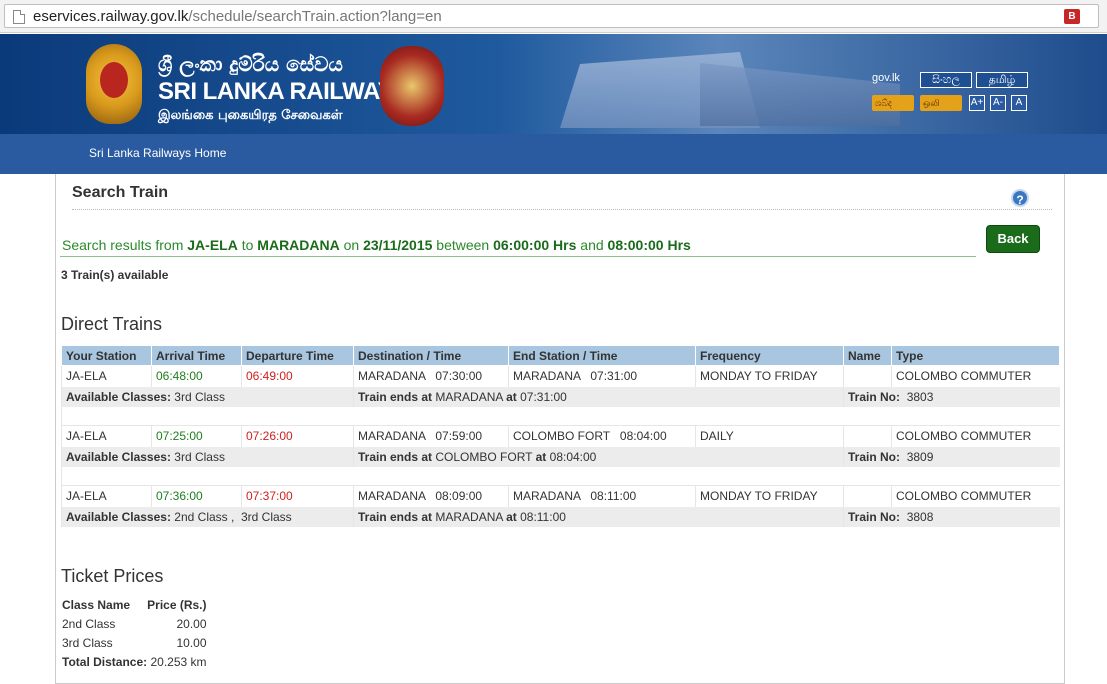  I want to click on classes-cell: Available Classes: 2nd Class , 3rd Class, so click(207, 516).